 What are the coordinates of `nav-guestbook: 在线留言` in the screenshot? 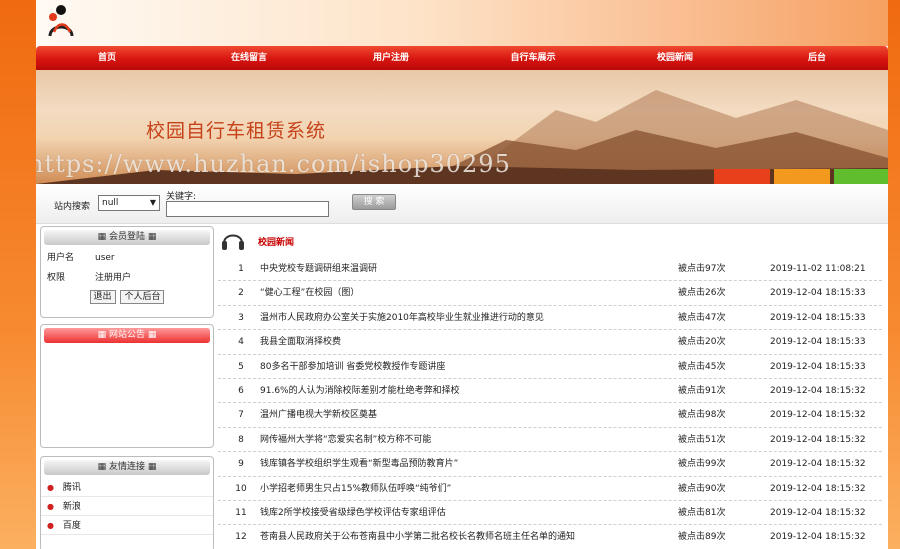 It's located at (249, 58).